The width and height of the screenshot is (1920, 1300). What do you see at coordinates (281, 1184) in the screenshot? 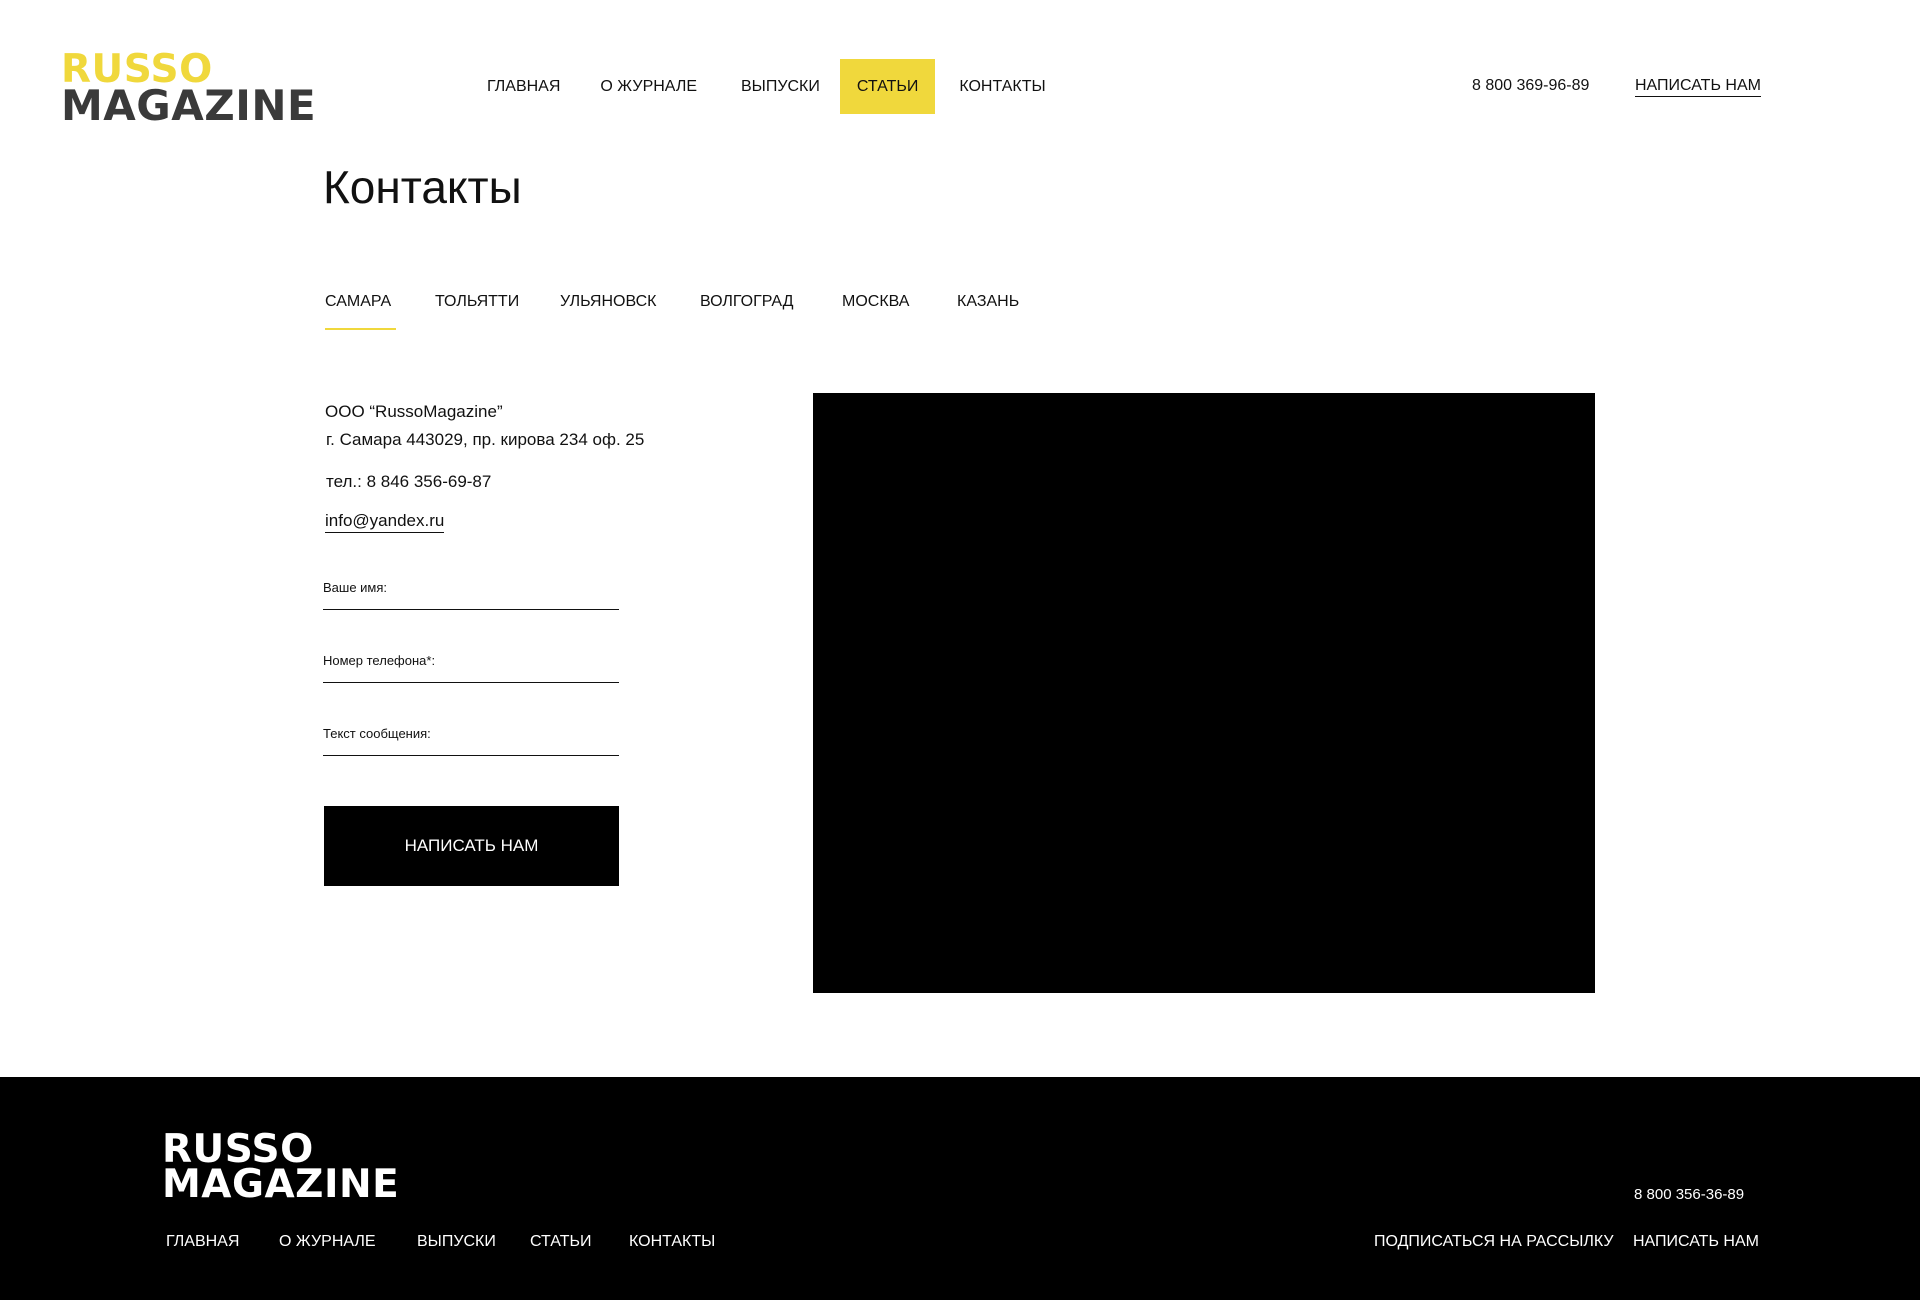
I see `footer-logo-line-magazine: MAGAZINE` at bounding box center [281, 1184].